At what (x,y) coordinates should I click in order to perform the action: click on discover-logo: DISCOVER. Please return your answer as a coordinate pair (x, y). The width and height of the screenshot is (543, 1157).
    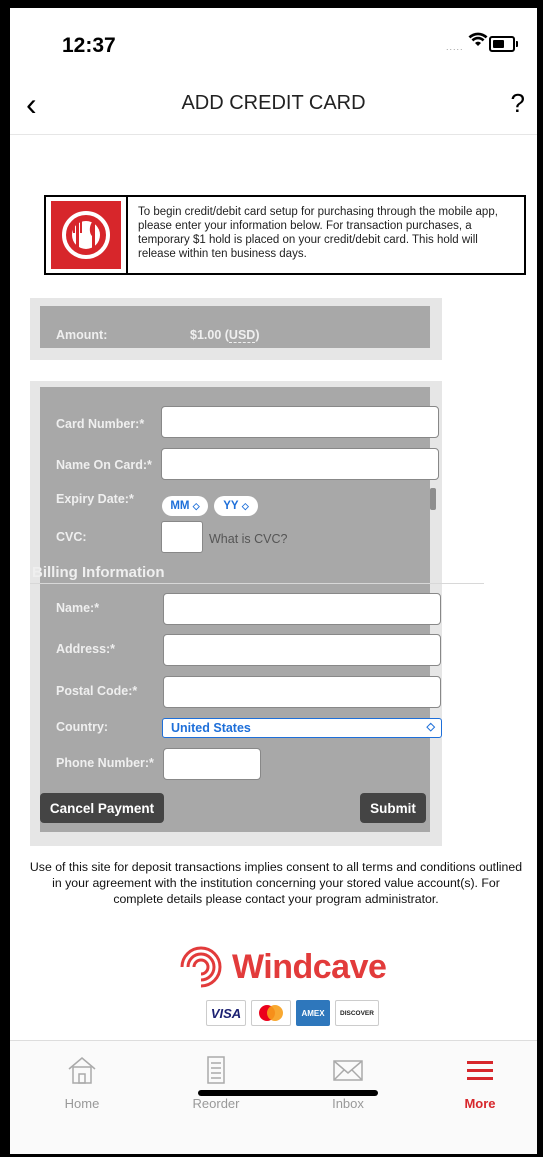
    Looking at the image, I should click on (357, 1013).